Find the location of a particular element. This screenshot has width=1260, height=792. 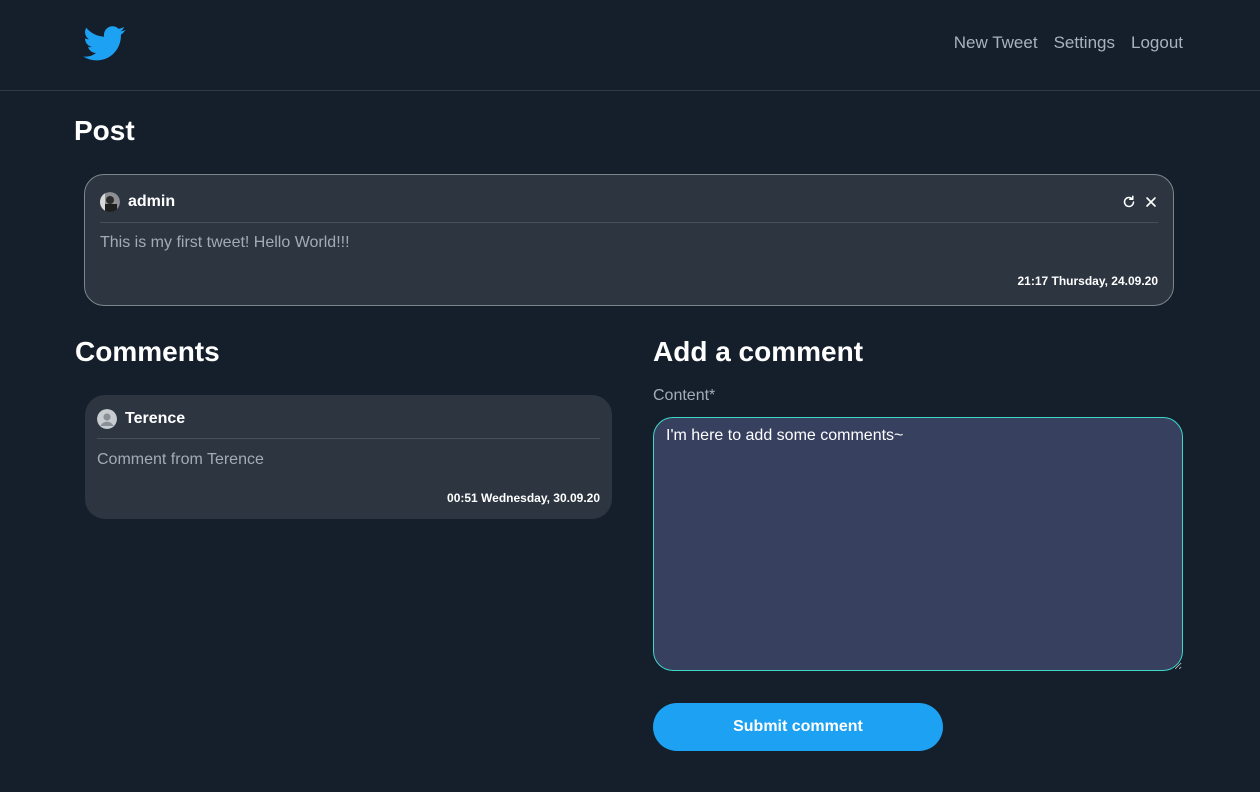

post-actions is located at coordinates (1140, 202).